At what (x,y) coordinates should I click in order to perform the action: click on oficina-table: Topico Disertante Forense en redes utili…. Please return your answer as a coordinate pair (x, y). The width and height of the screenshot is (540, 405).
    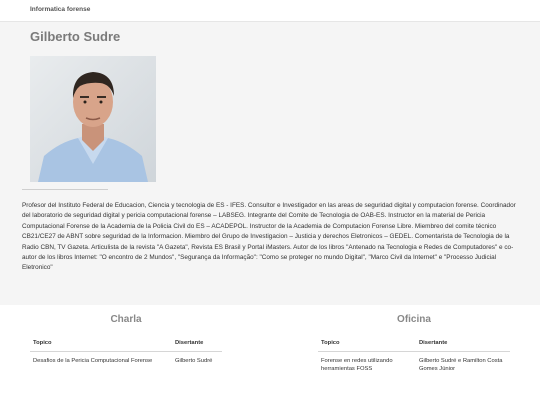
    Looking at the image, I should click on (414, 357).